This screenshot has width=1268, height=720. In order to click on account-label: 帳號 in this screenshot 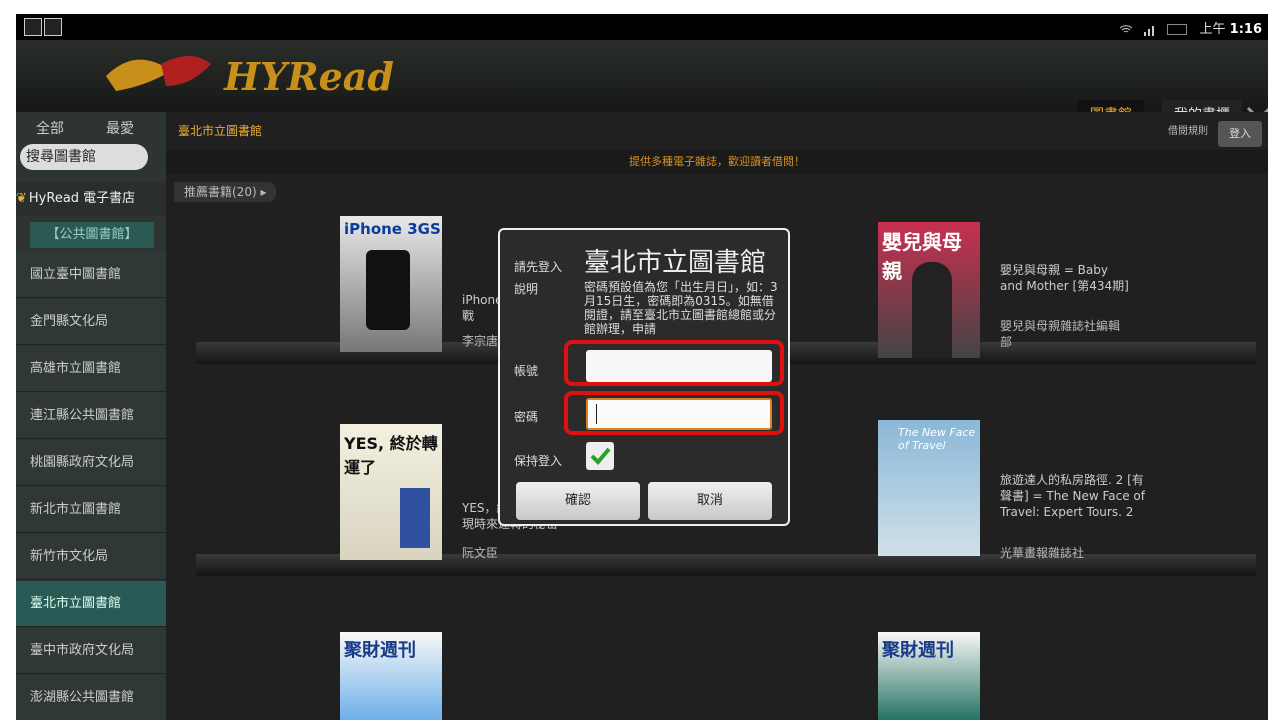, I will do `click(526, 371)`.